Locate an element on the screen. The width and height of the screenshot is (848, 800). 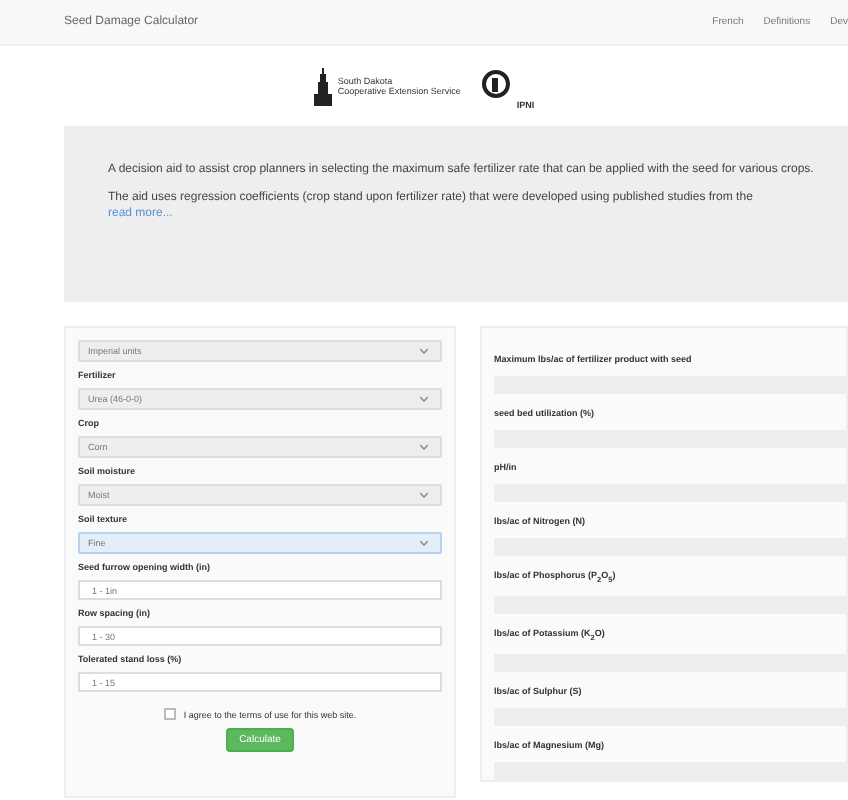
globe-logo-icon is located at coordinates (496, 86).